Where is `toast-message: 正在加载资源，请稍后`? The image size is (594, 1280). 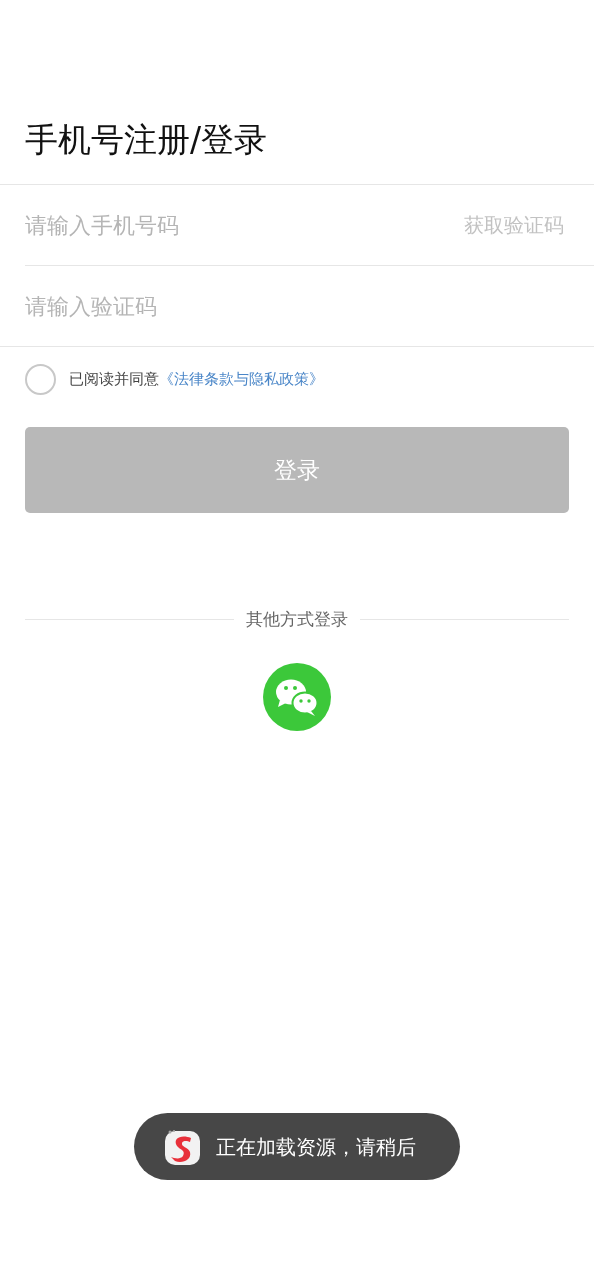
toast-message: 正在加载资源，请稍后 is located at coordinates (316, 1147).